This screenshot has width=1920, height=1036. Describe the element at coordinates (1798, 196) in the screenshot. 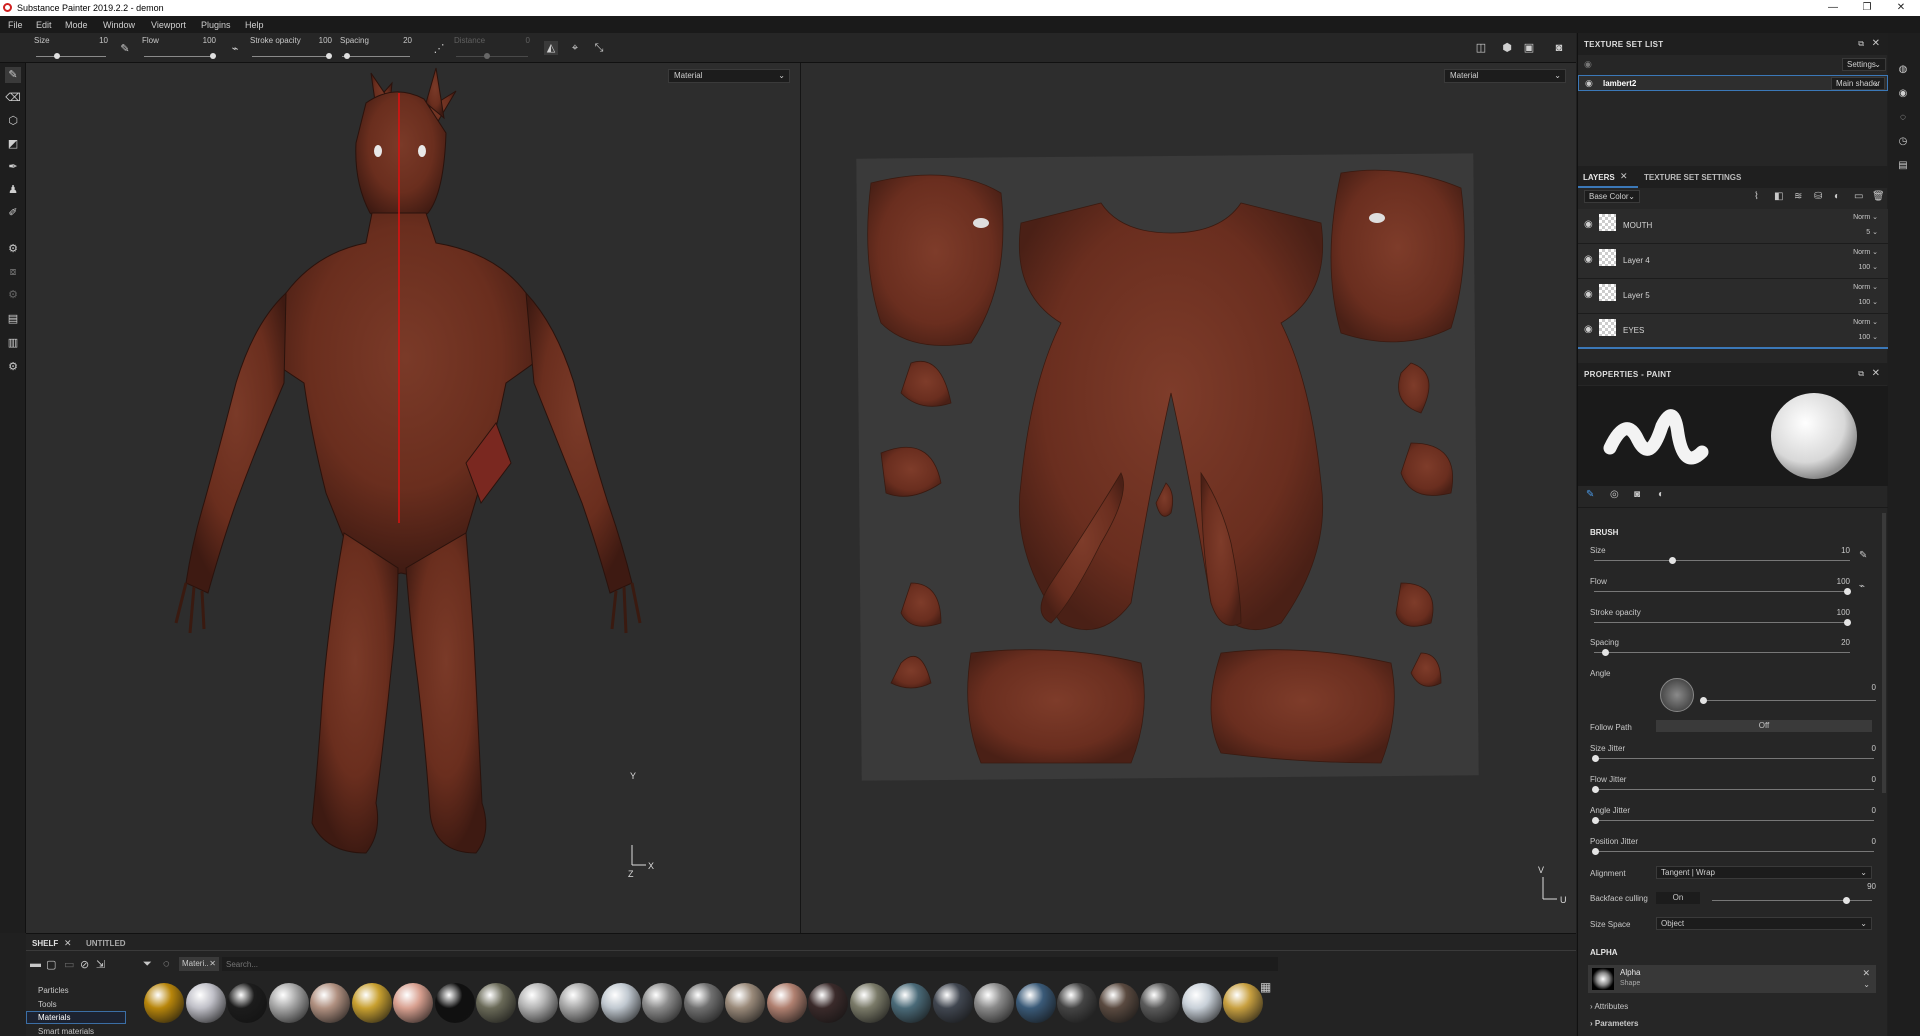

I see `add-fill-layer-icon: ≋` at that location.